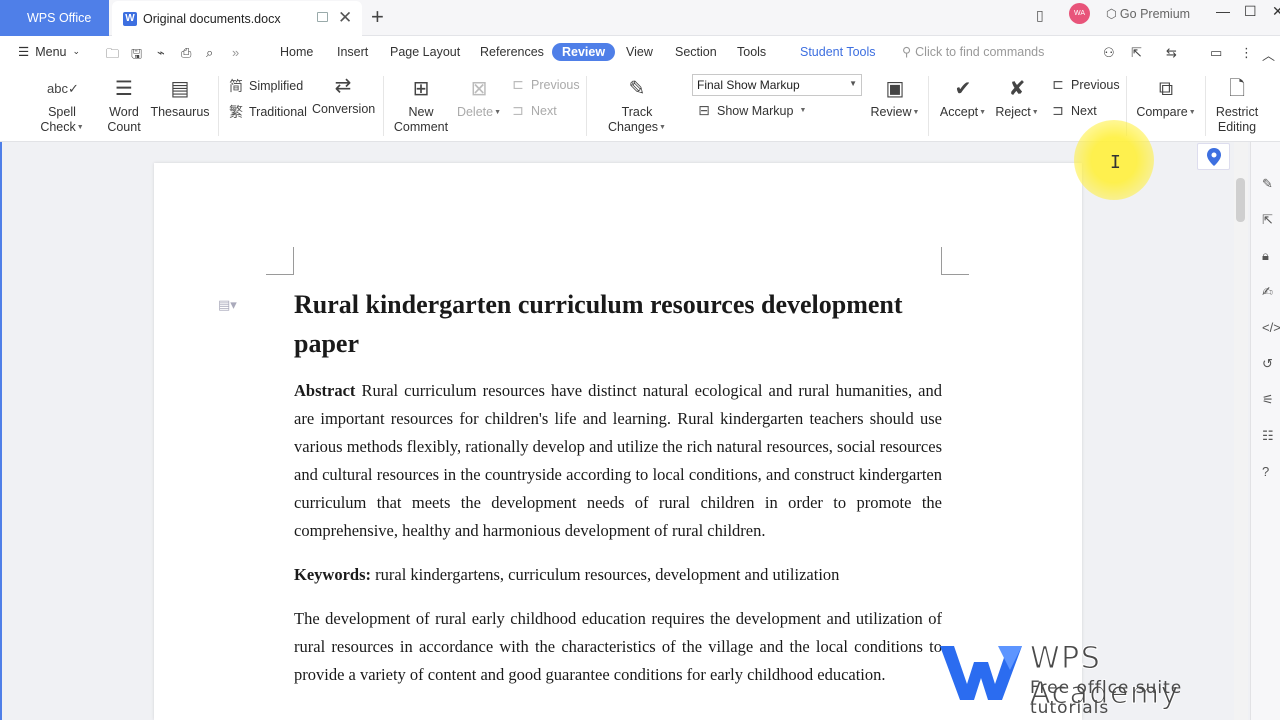 The height and width of the screenshot is (720, 1280). Describe the element at coordinates (1267, 220) in the screenshot. I see `select-cursor-icon: ⇱` at that location.